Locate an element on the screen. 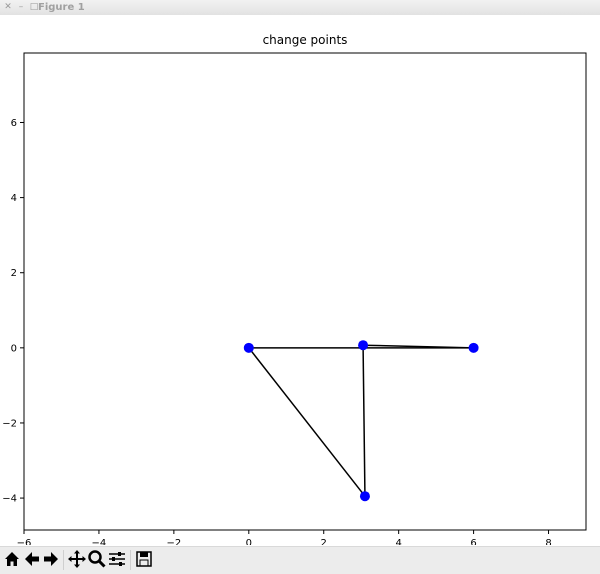 This screenshot has width=600, height=574. y-tick-label: 6 is located at coordinates (14, 123).